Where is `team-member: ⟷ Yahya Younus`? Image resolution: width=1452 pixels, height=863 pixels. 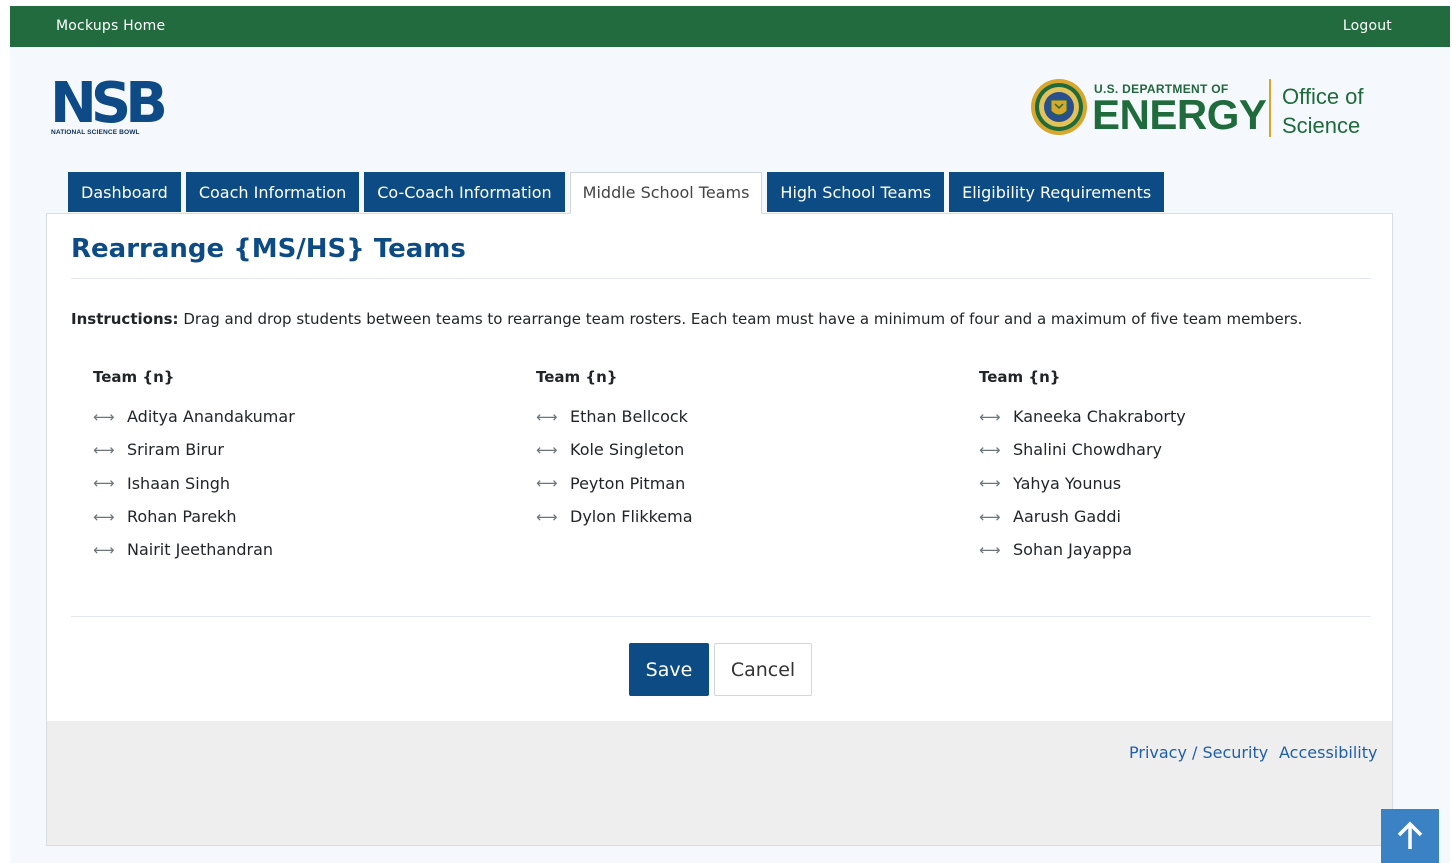 team-member: ⟷ Yahya Younus is located at coordinates (1159, 483).